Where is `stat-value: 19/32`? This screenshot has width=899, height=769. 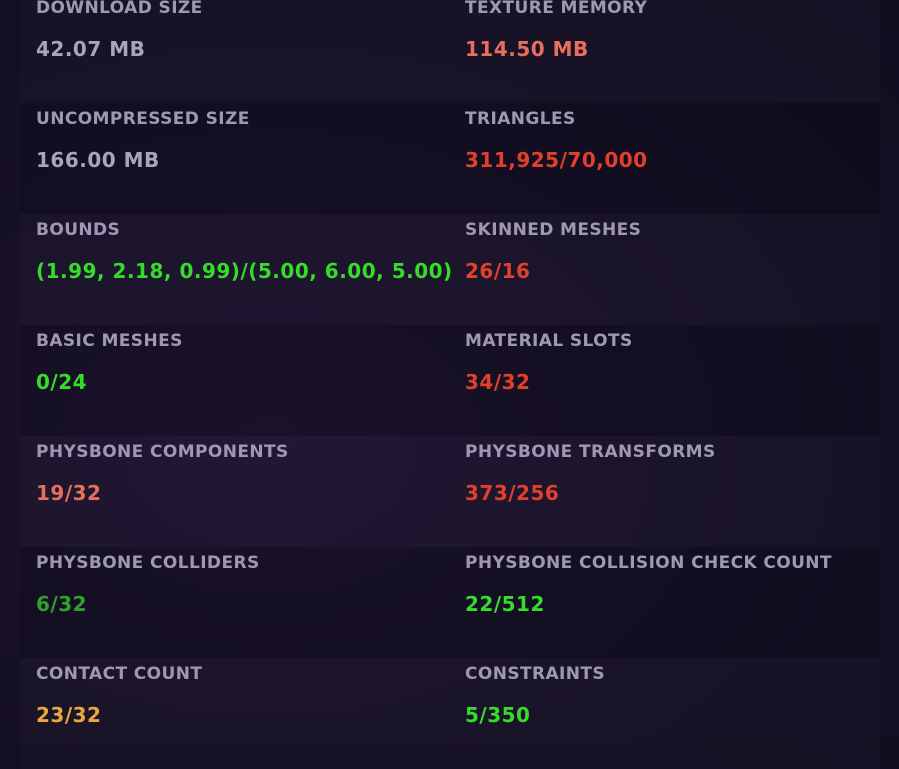
stat-value: 19/32 is located at coordinates (69, 493).